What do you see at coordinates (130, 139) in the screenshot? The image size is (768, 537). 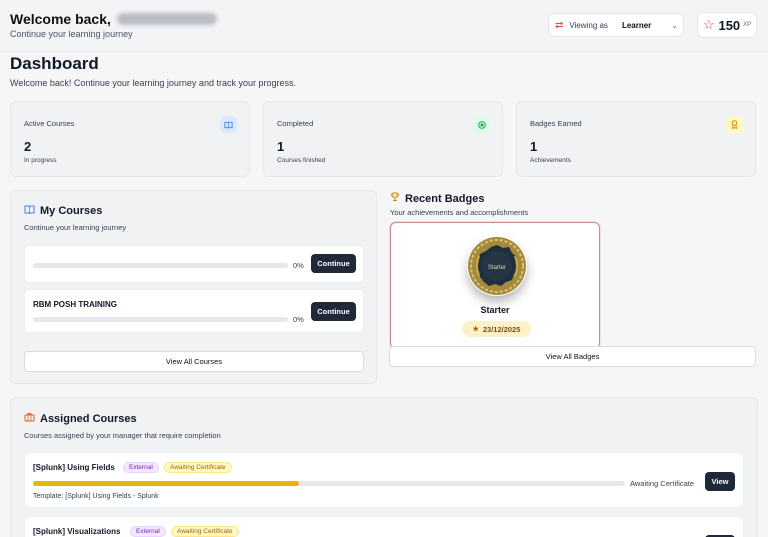 I see `stat-card-active-courses: Active Courses 2 In progress` at bounding box center [130, 139].